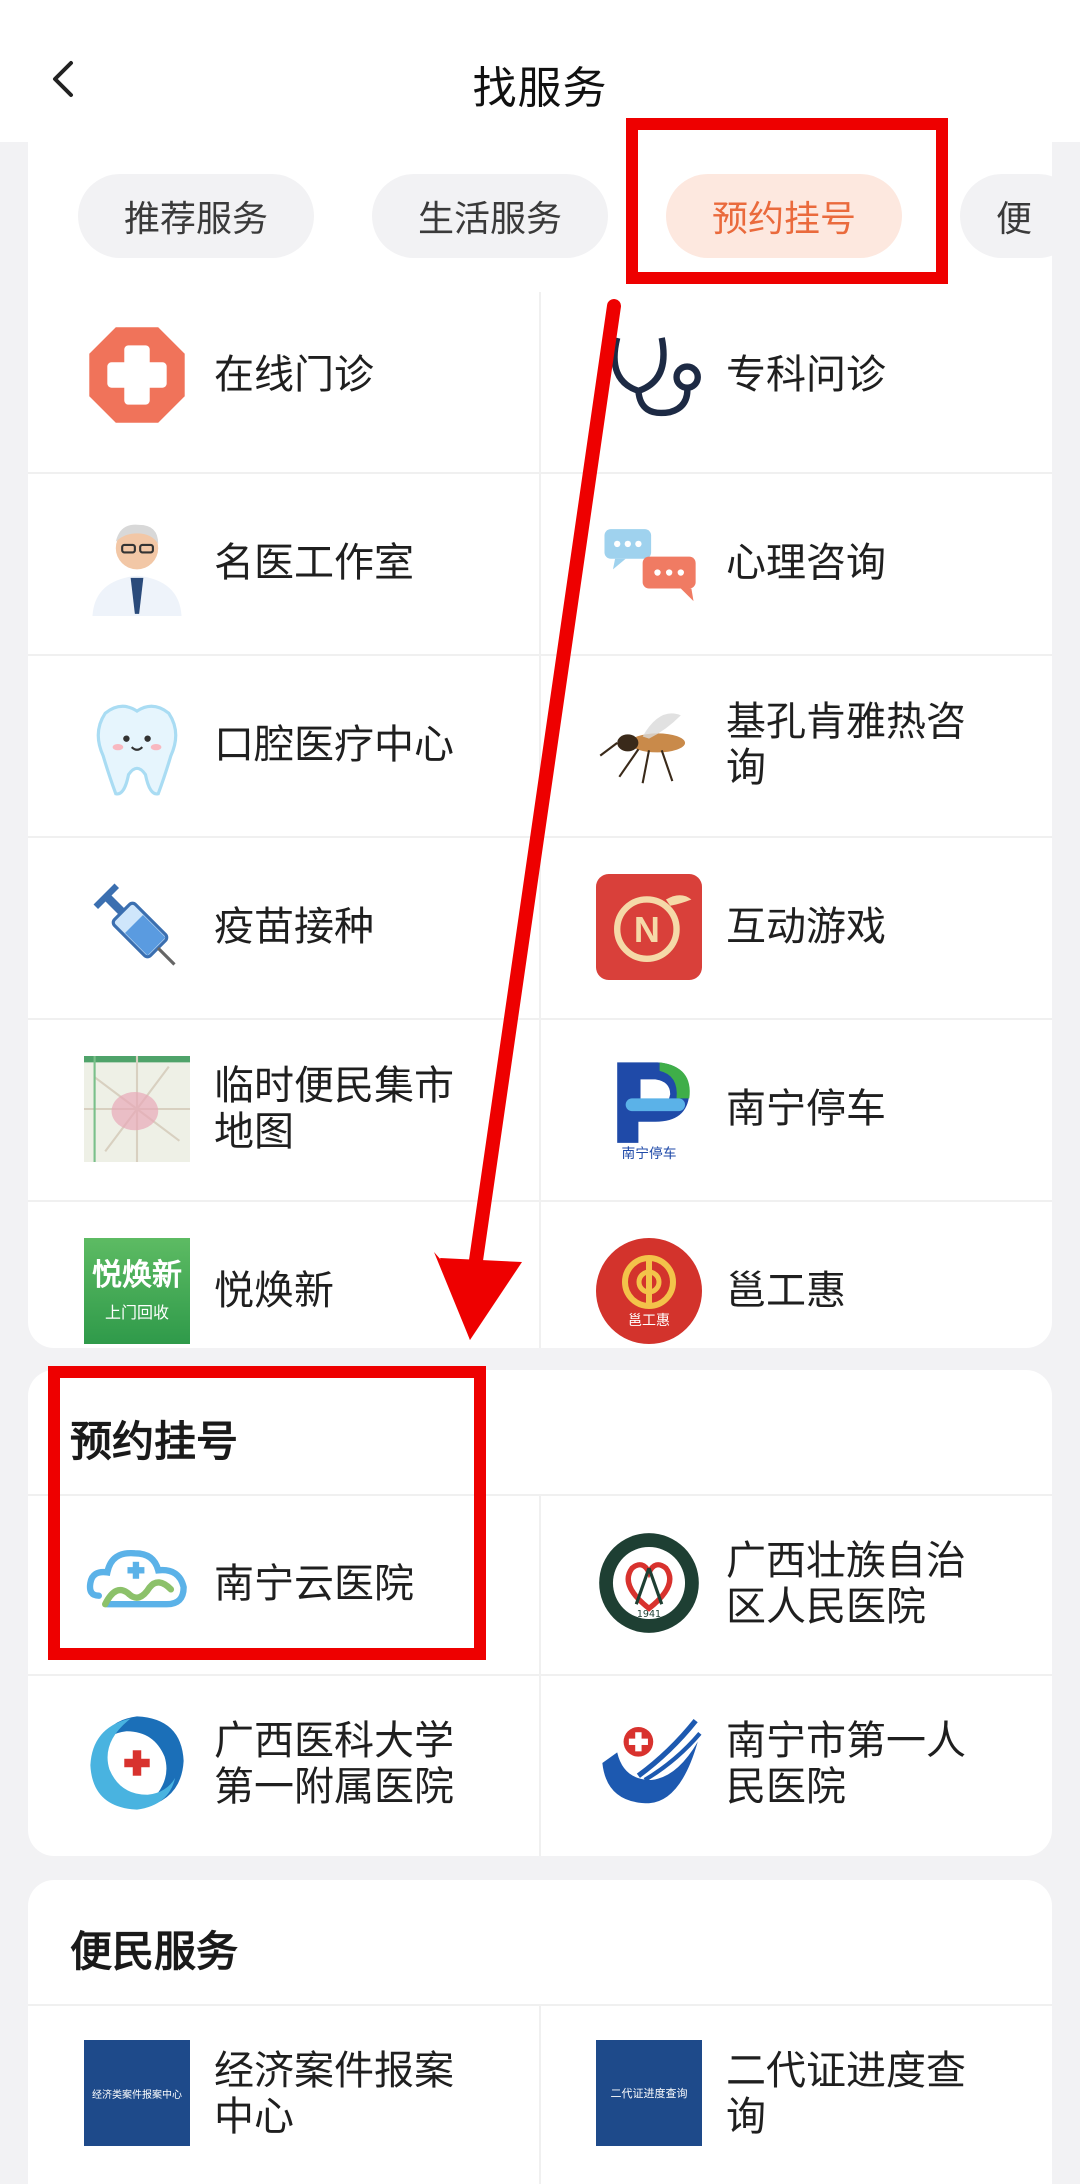  What do you see at coordinates (137, 1763) in the screenshot?
I see `swirl-cross-icon` at bounding box center [137, 1763].